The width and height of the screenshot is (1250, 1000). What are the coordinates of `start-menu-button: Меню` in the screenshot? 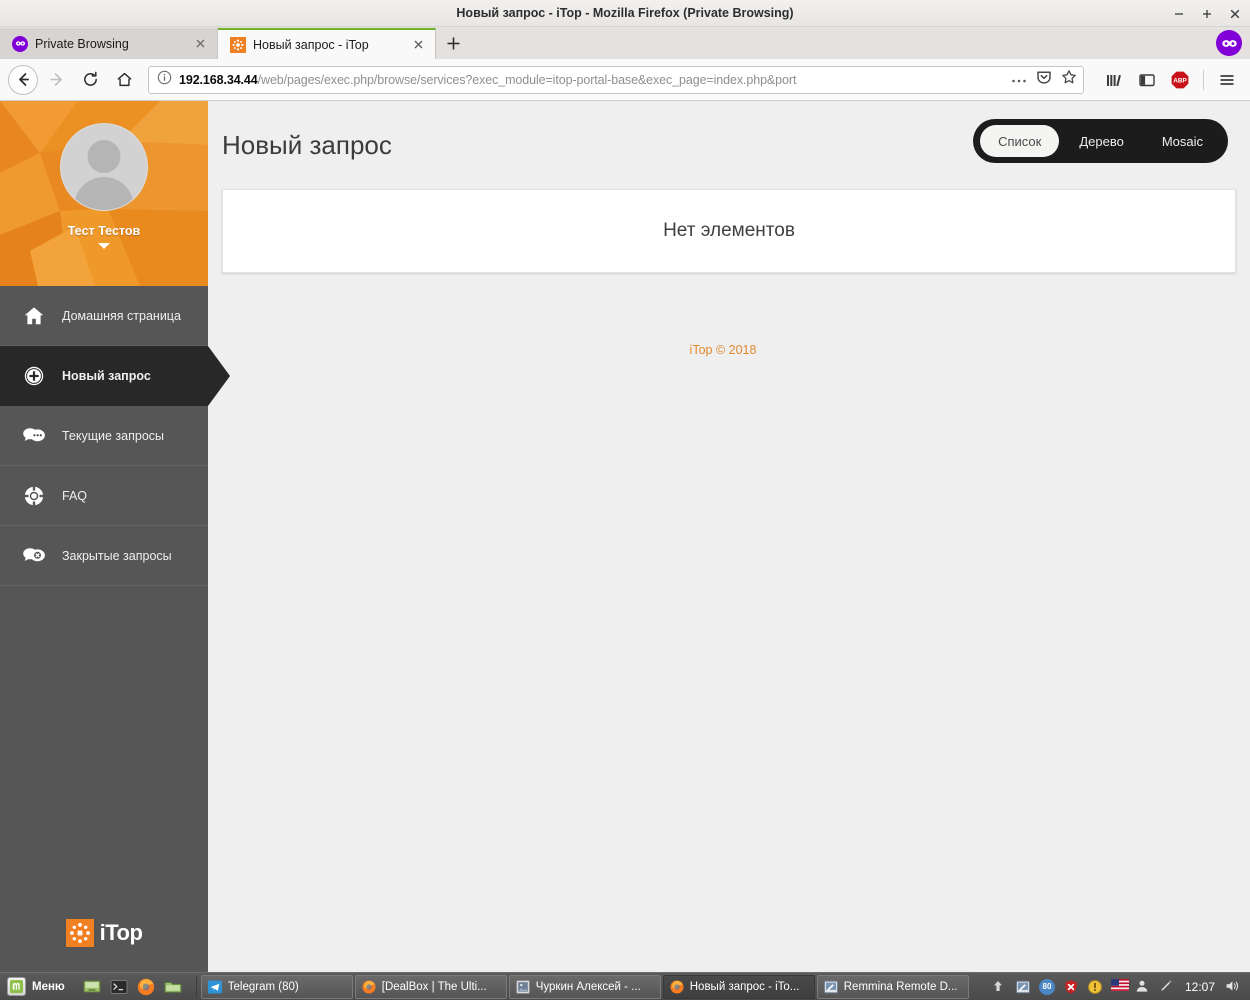 It's located at (38, 987).